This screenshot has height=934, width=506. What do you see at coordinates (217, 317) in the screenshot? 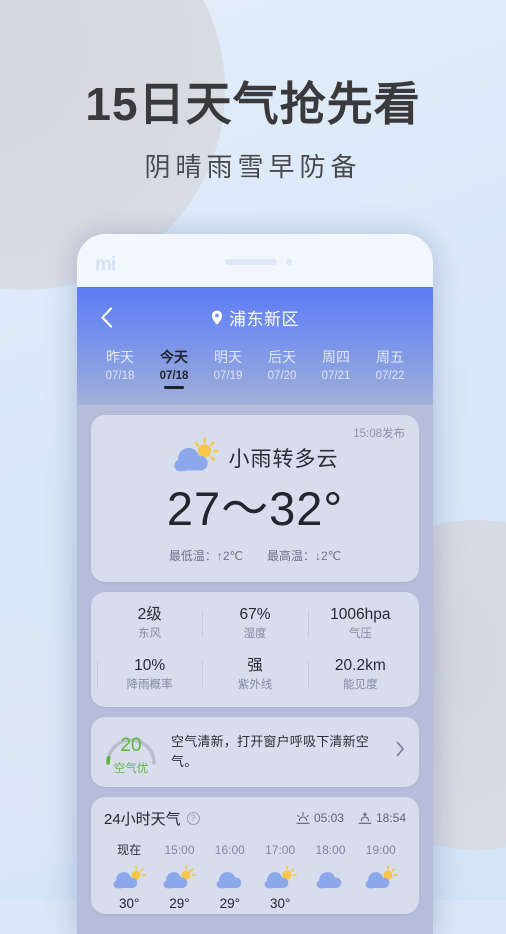
I see `location-pin-icon` at bounding box center [217, 317].